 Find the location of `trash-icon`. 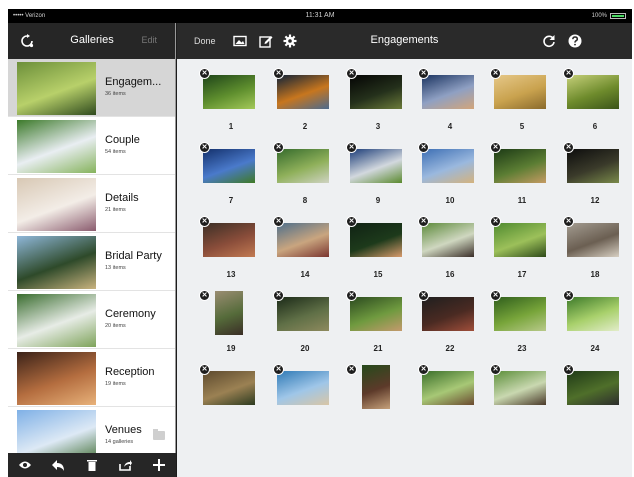

trash-icon is located at coordinates (92, 465).